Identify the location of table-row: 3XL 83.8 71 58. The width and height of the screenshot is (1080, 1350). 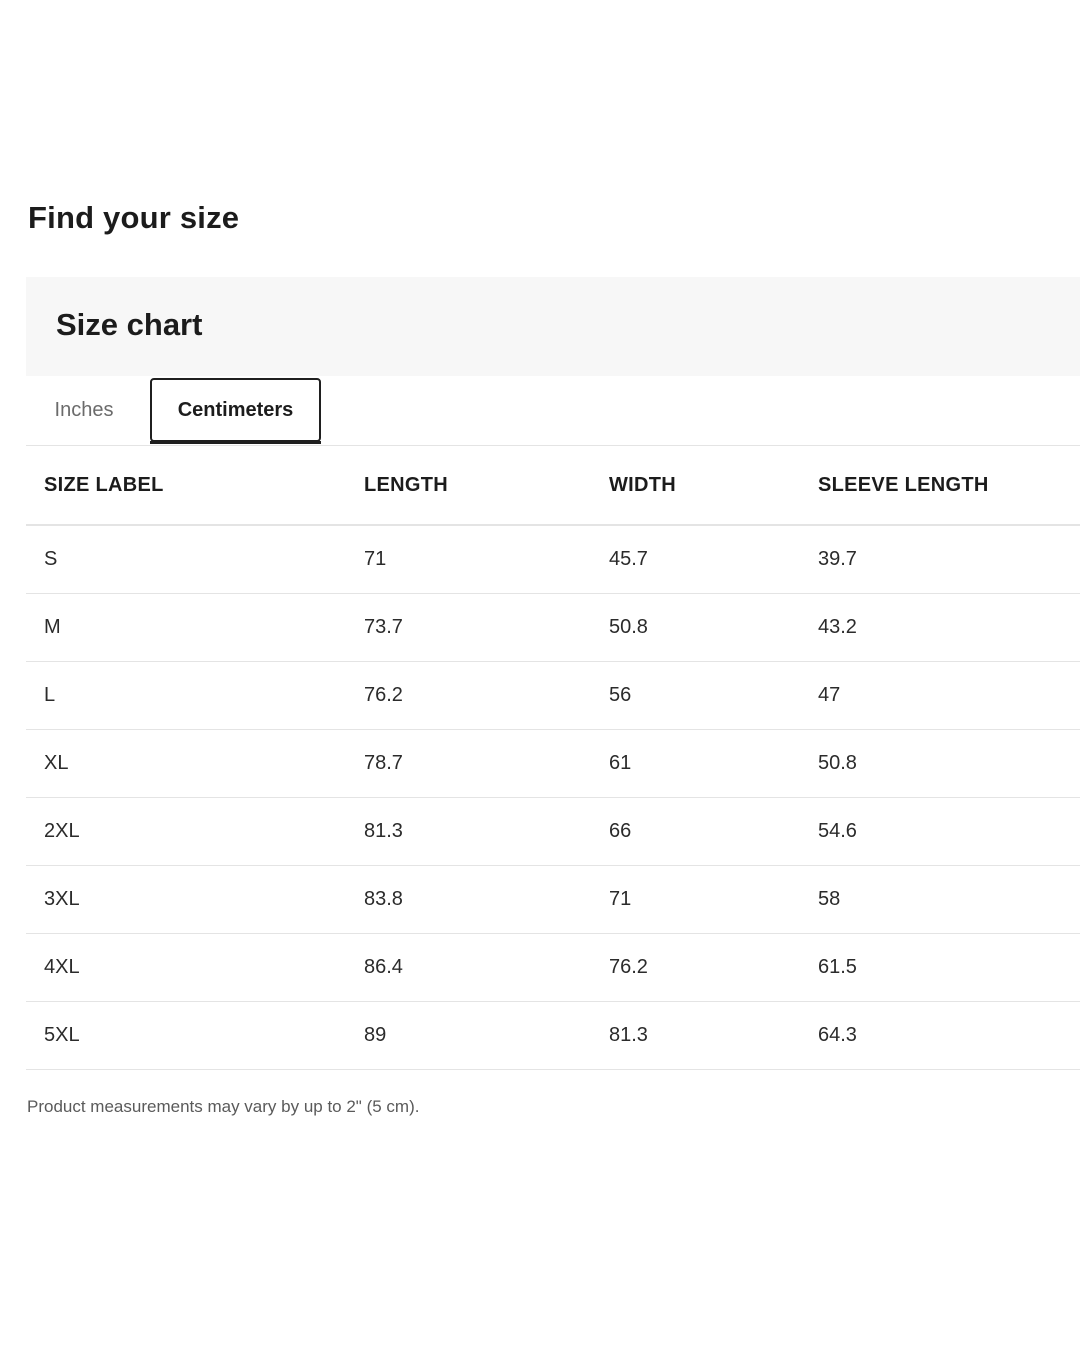
(553, 899).